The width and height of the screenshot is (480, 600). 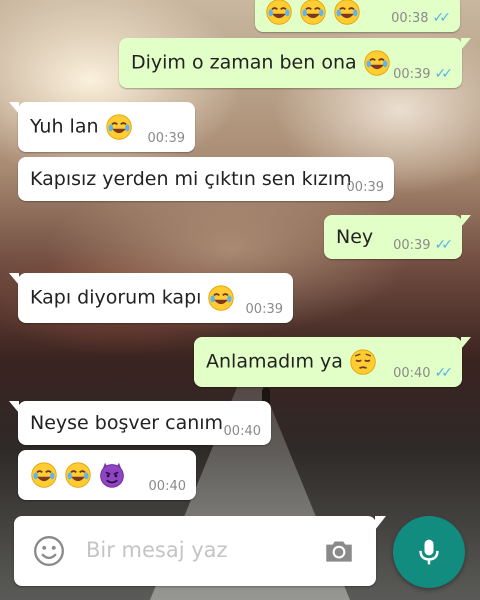 I want to click on message-text-content: Ney, so click(x=355, y=237).